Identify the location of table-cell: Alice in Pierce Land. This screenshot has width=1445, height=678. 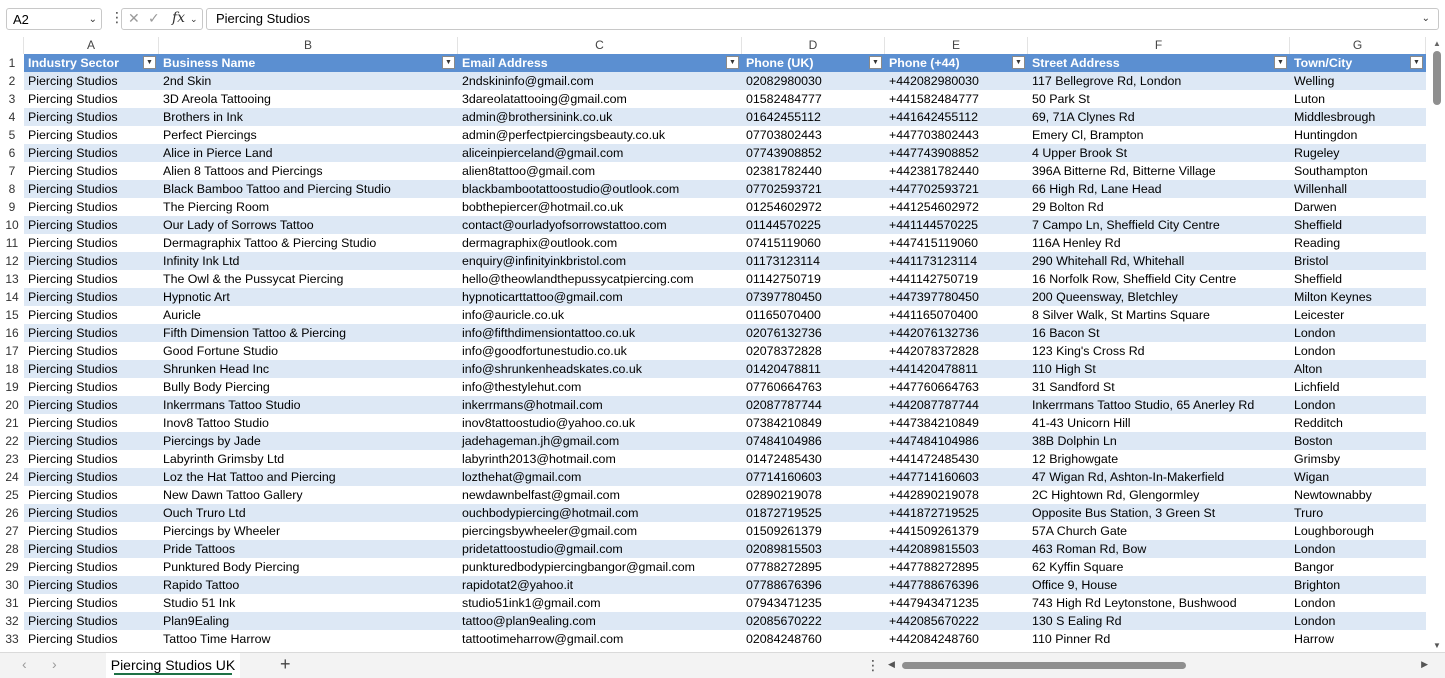
(308, 153).